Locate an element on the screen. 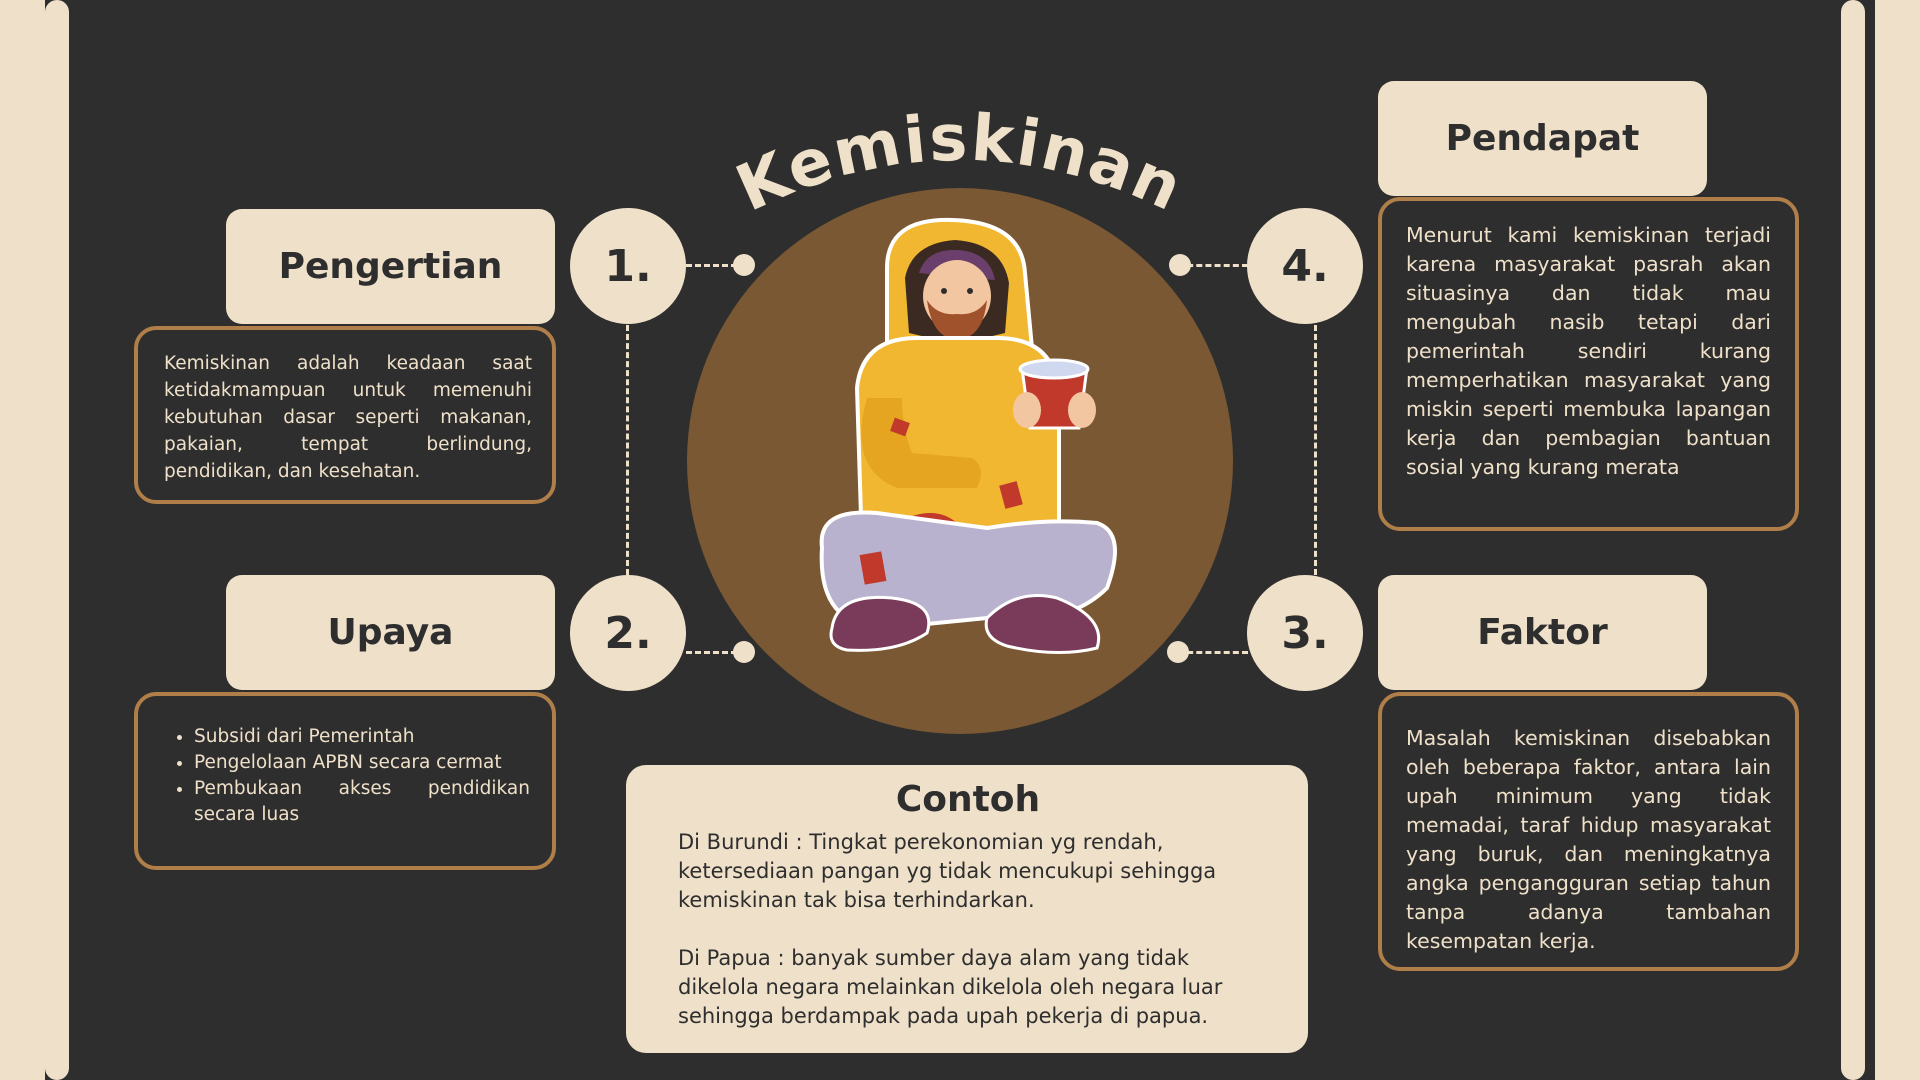 The image size is (1920, 1080). connector-left-vertical is located at coordinates (627, 450).